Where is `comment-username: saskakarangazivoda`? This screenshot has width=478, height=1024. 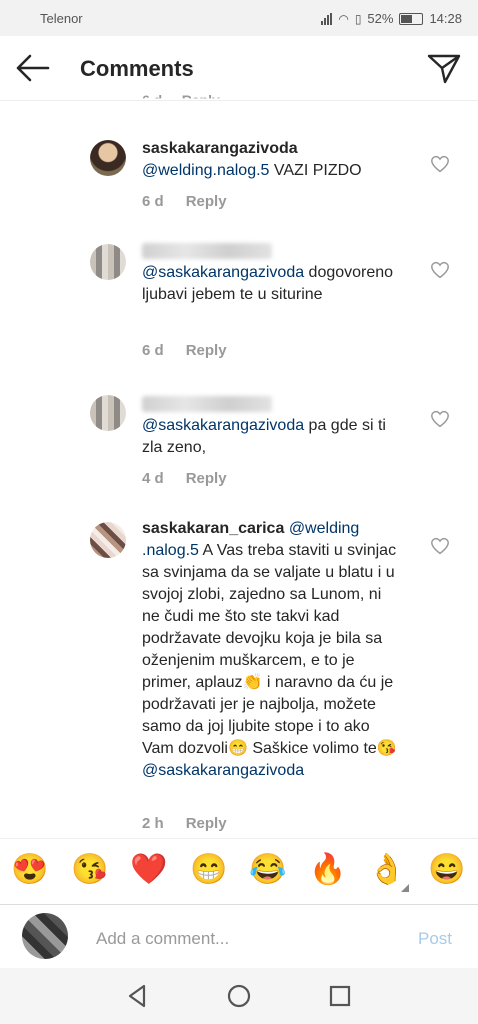 comment-username: saskakarangazivoda is located at coordinates (220, 148).